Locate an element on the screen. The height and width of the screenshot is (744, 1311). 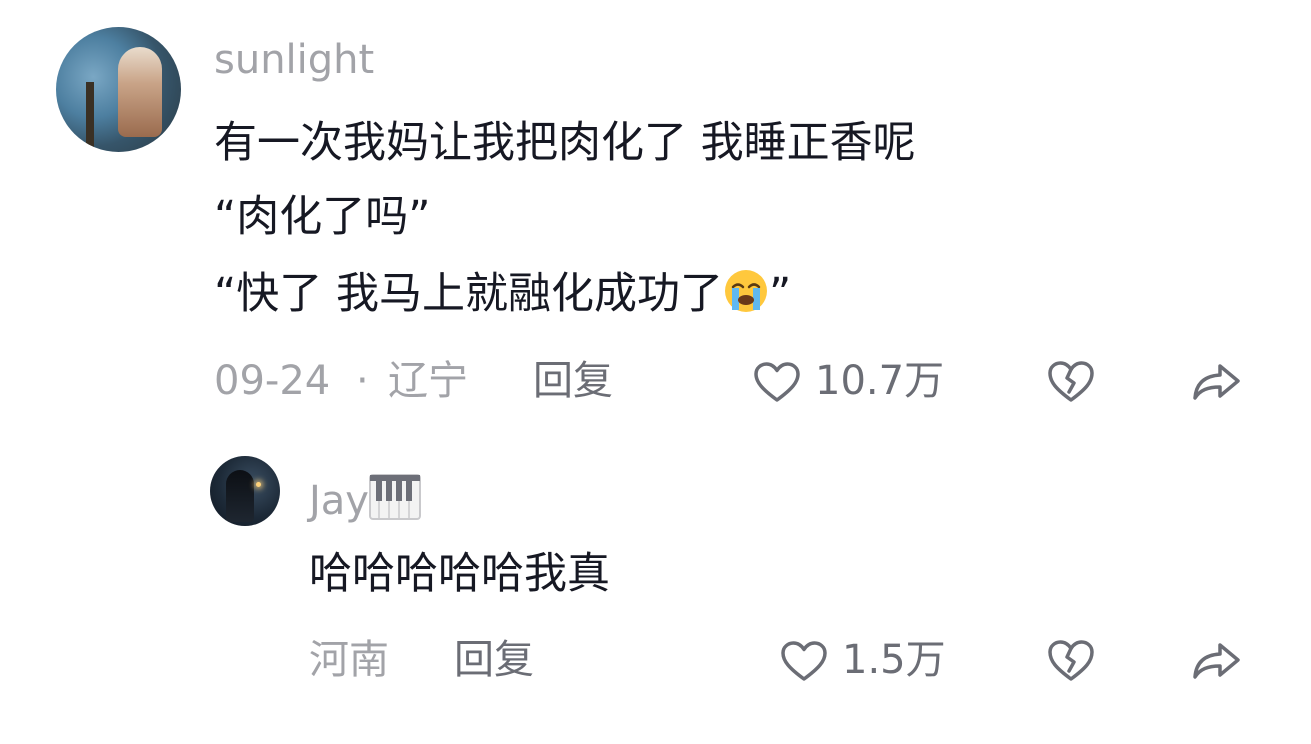
avatar-post is located at coordinates (90, 117).